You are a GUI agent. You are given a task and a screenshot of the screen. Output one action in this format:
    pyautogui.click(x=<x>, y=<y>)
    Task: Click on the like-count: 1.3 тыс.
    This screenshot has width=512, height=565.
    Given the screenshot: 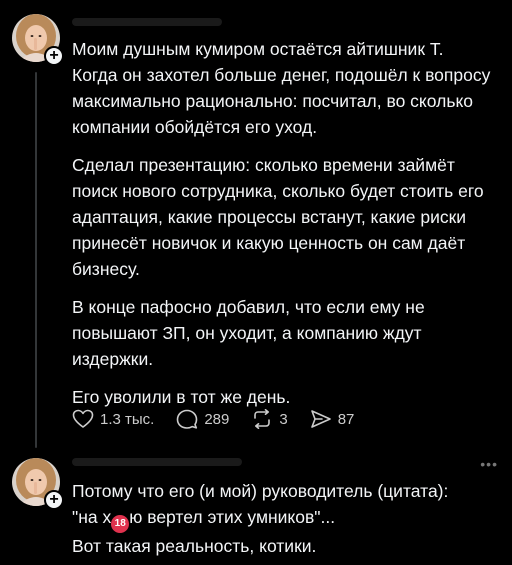 What is the action you would take?
    pyautogui.click(x=127, y=419)
    